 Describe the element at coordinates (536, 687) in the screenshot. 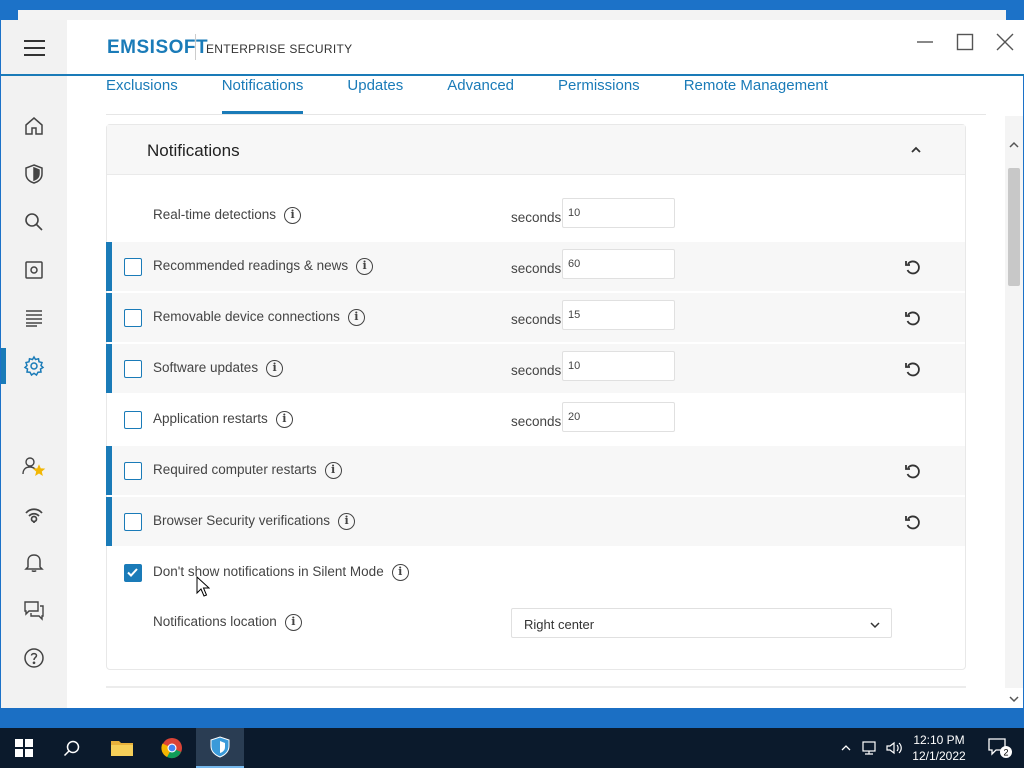

I see `next-panel-edge` at that location.